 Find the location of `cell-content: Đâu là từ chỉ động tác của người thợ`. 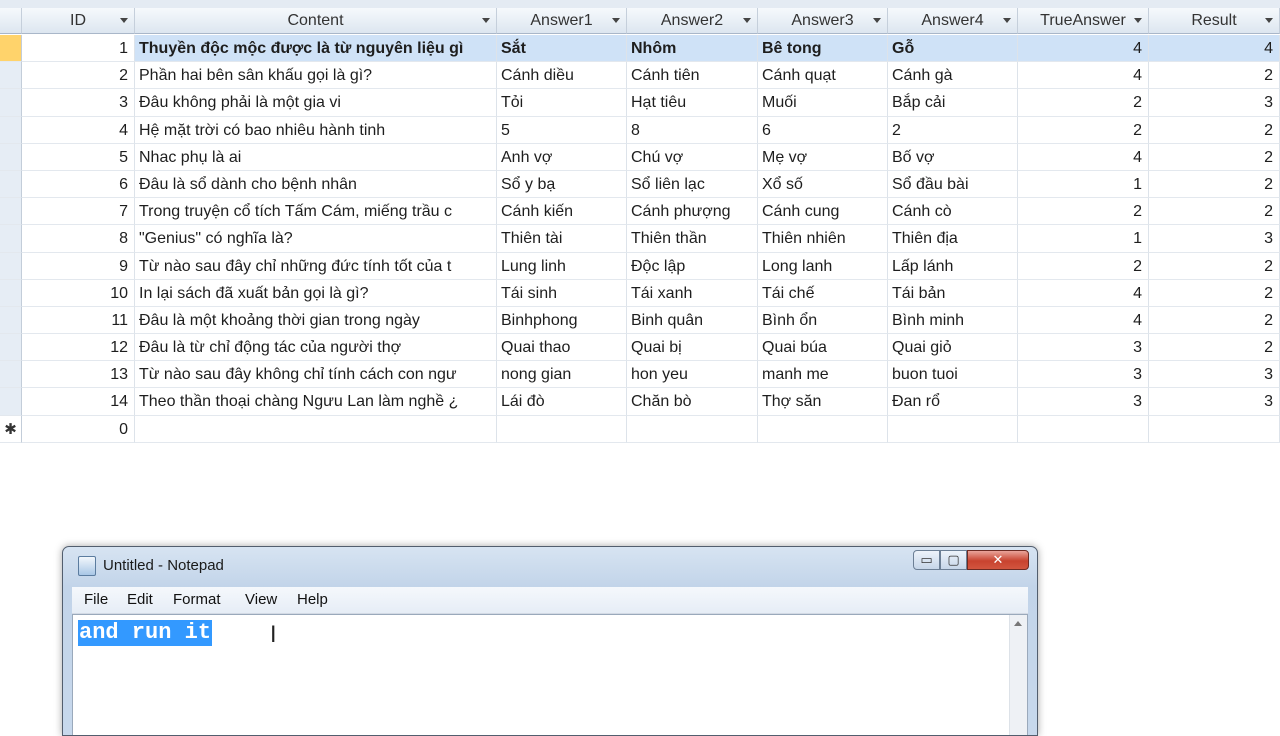

cell-content: Đâu là từ chỉ động tác của người thợ is located at coordinates (316, 348).